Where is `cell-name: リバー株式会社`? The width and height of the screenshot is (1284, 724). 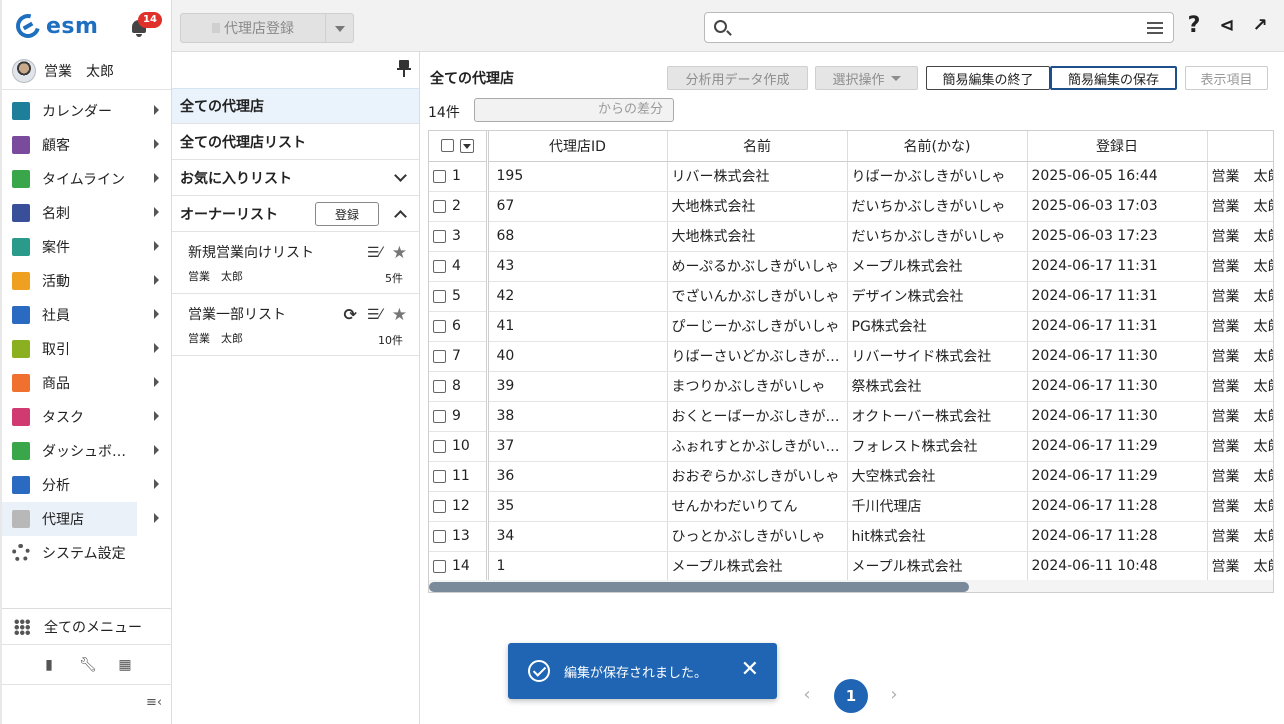
cell-name: リバー株式会社 is located at coordinates (757, 176).